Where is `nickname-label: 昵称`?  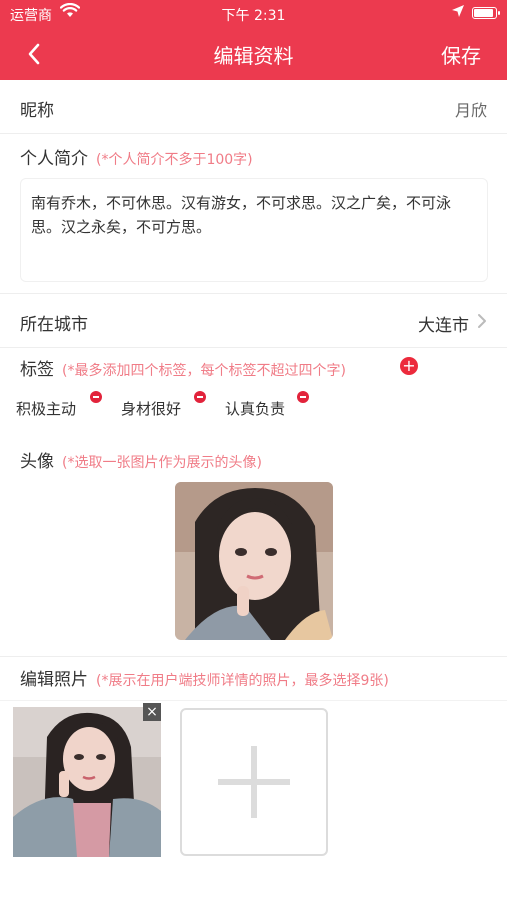 nickname-label: 昵称 is located at coordinates (37, 111).